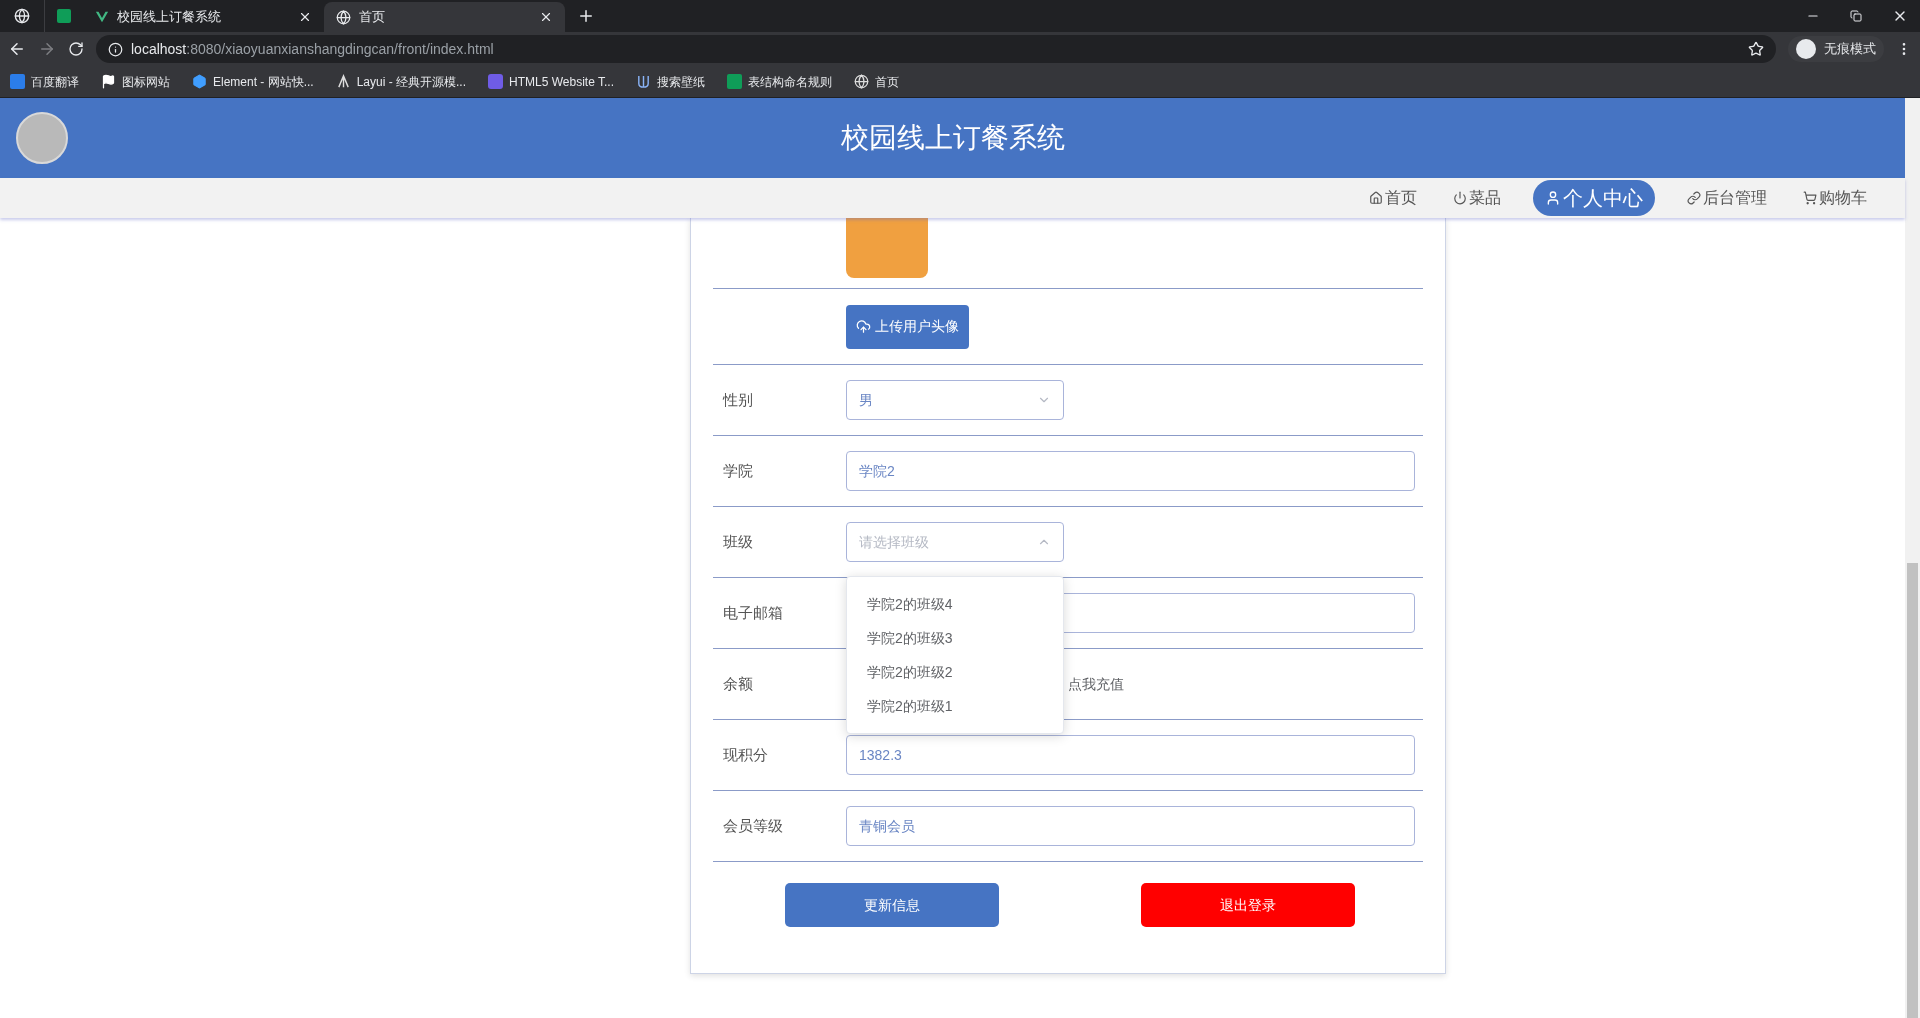 The width and height of the screenshot is (1920, 1018). I want to click on dropdown-option: 学院2的班级1, so click(955, 706).